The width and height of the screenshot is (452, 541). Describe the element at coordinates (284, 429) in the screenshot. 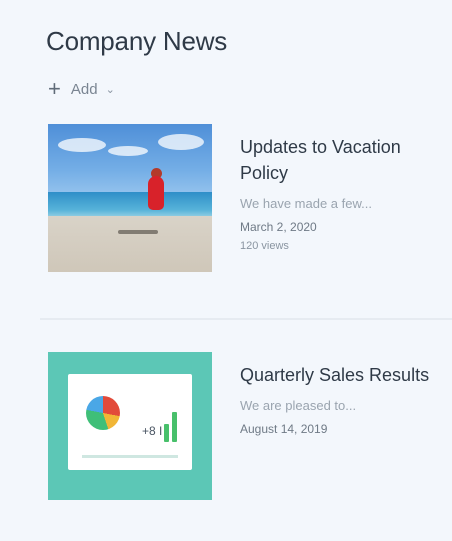

I see `news-date: August 14, 2019` at that location.